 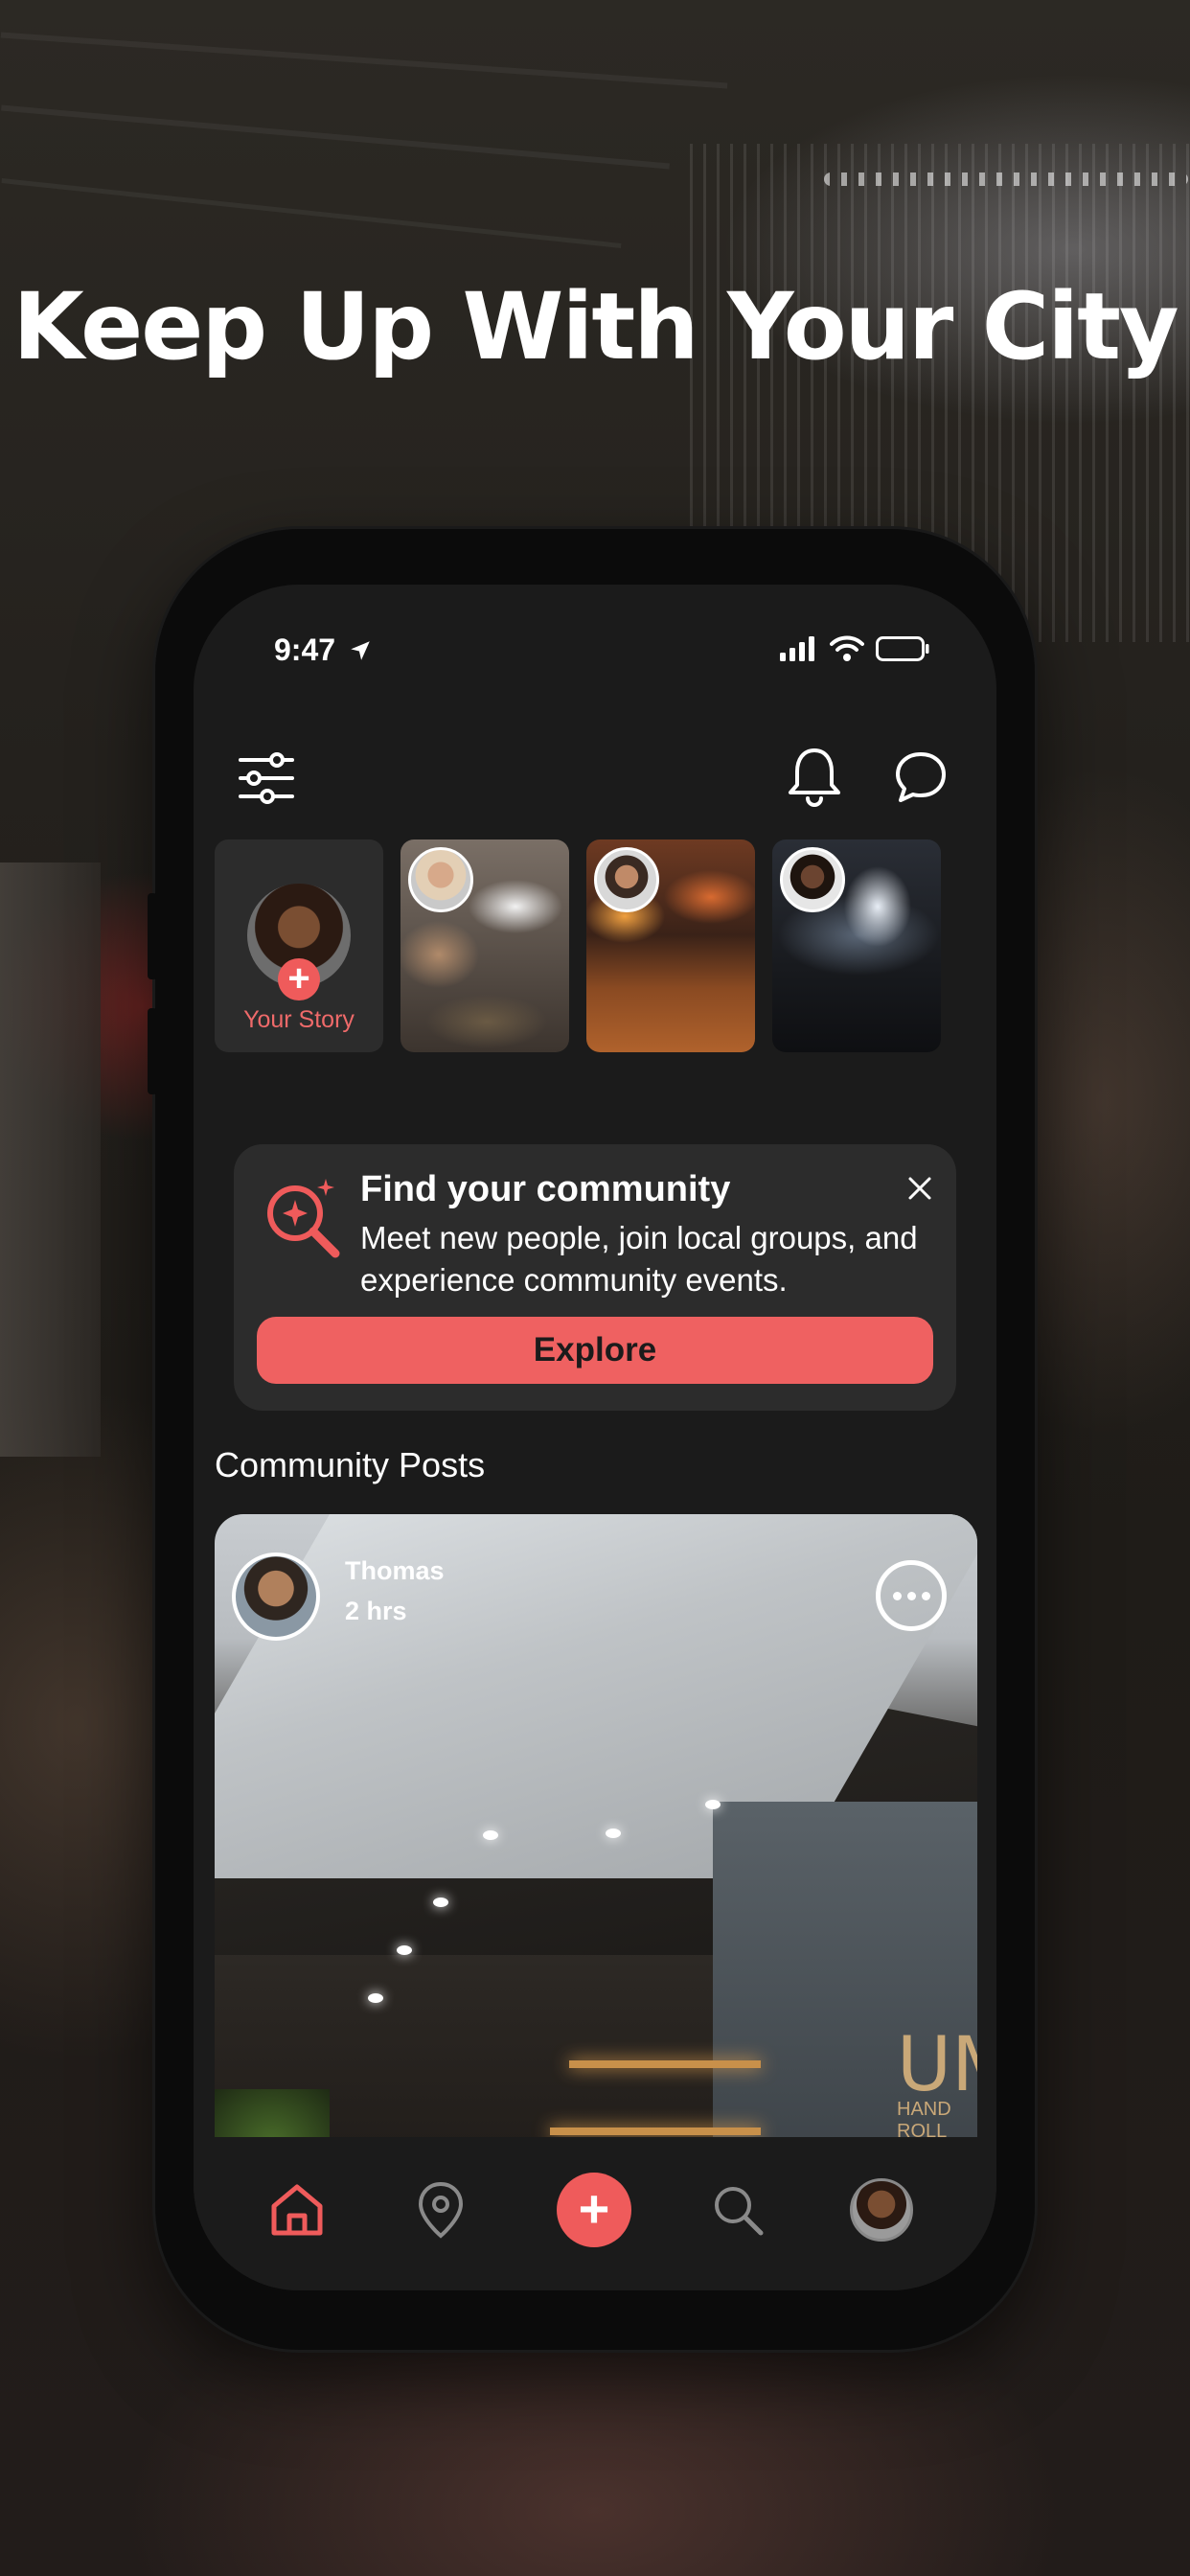 I want to click on explore-button: Explore, so click(x=595, y=1350).